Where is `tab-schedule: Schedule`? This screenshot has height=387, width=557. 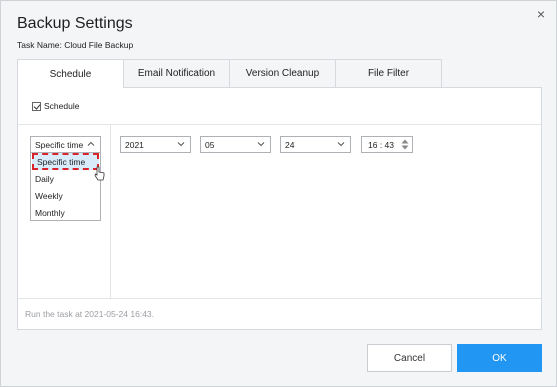
tab-schedule: Schedule is located at coordinates (70, 73).